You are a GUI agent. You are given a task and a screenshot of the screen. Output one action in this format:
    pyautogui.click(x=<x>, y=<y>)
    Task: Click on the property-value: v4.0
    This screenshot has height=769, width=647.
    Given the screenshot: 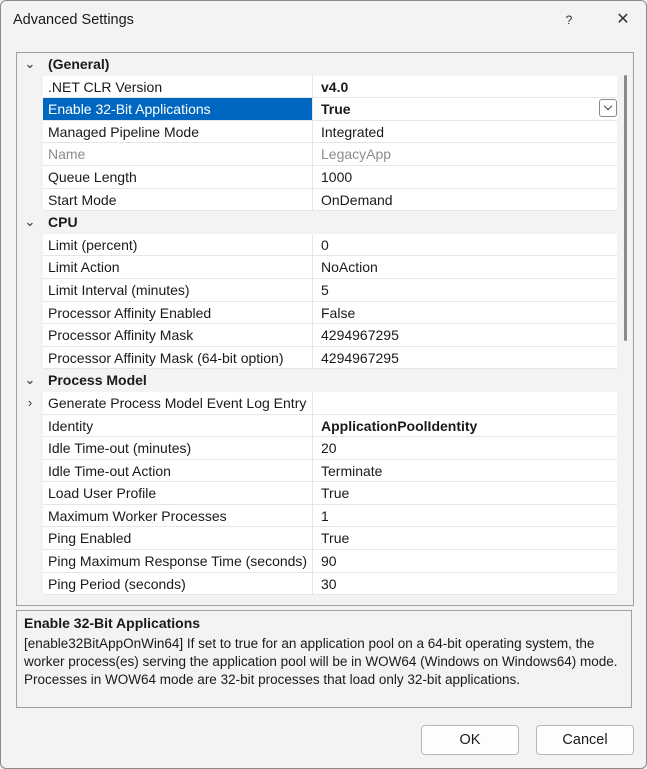 What is the action you would take?
    pyautogui.click(x=465, y=87)
    